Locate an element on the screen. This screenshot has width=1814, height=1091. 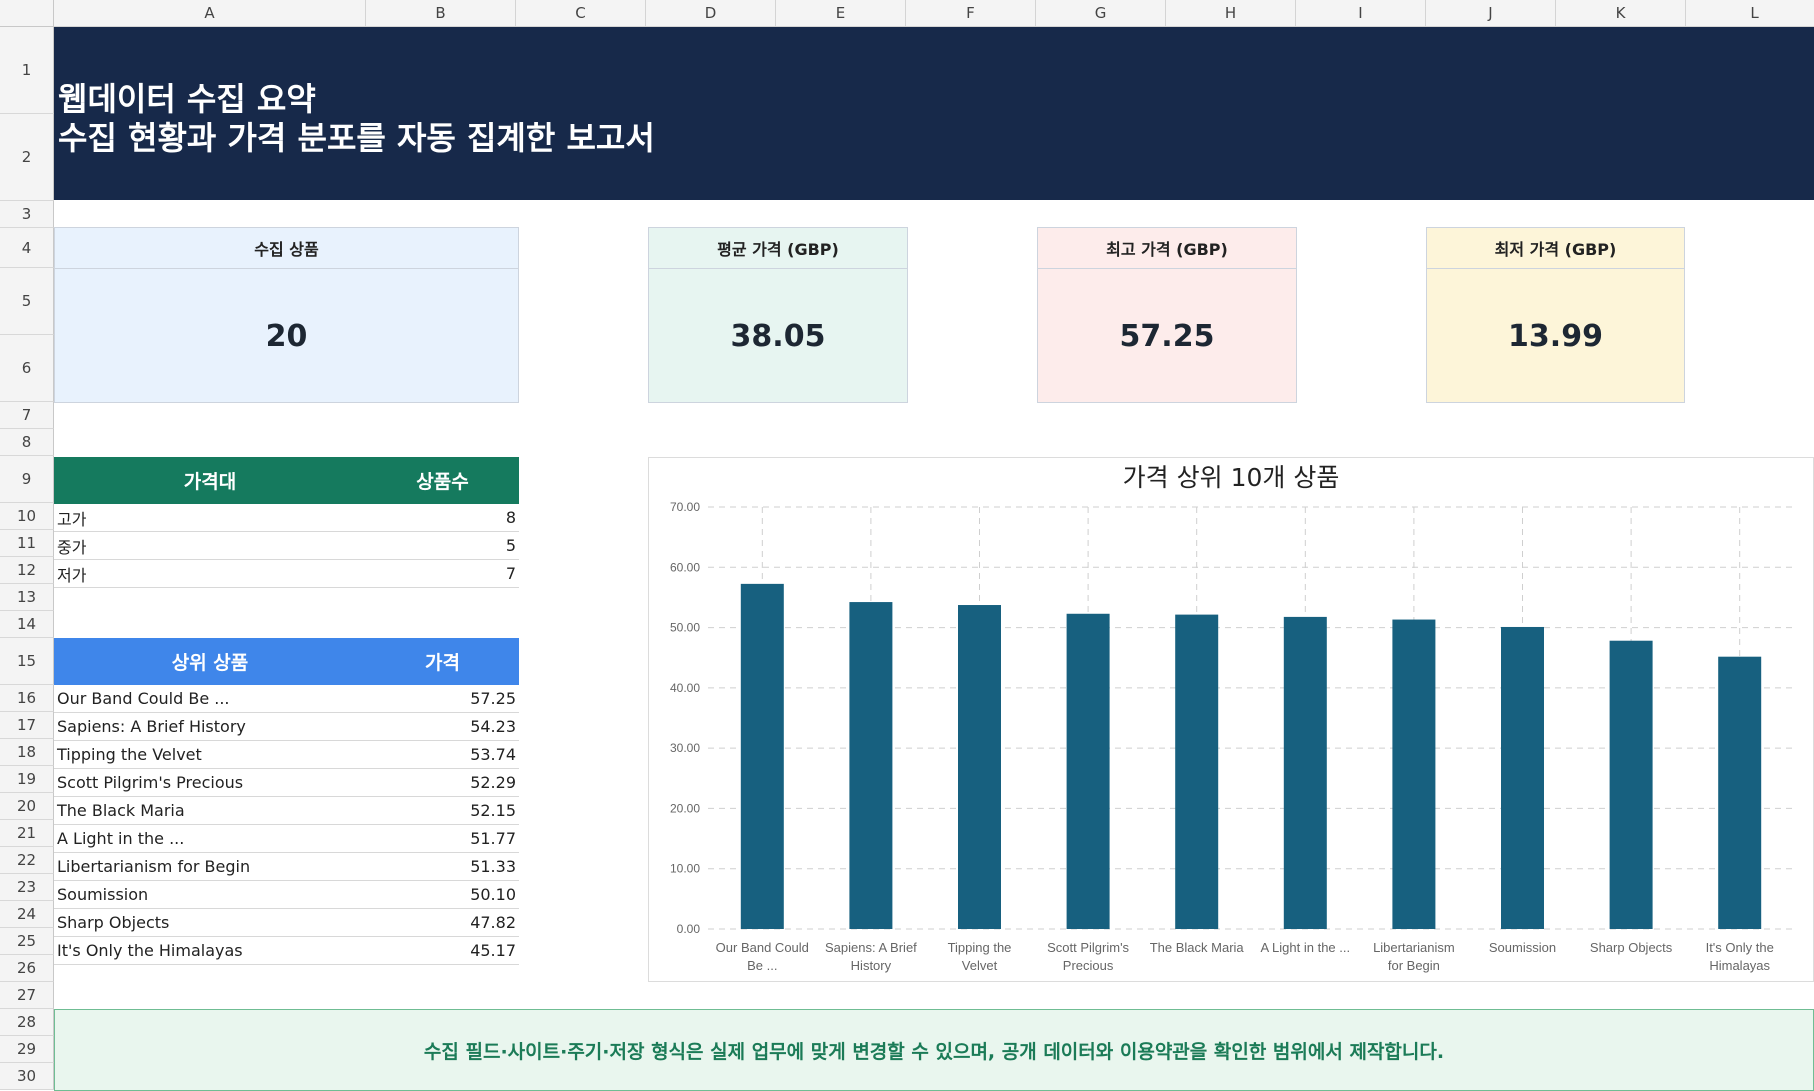
row-header-16: 16 is located at coordinates (27, 698).